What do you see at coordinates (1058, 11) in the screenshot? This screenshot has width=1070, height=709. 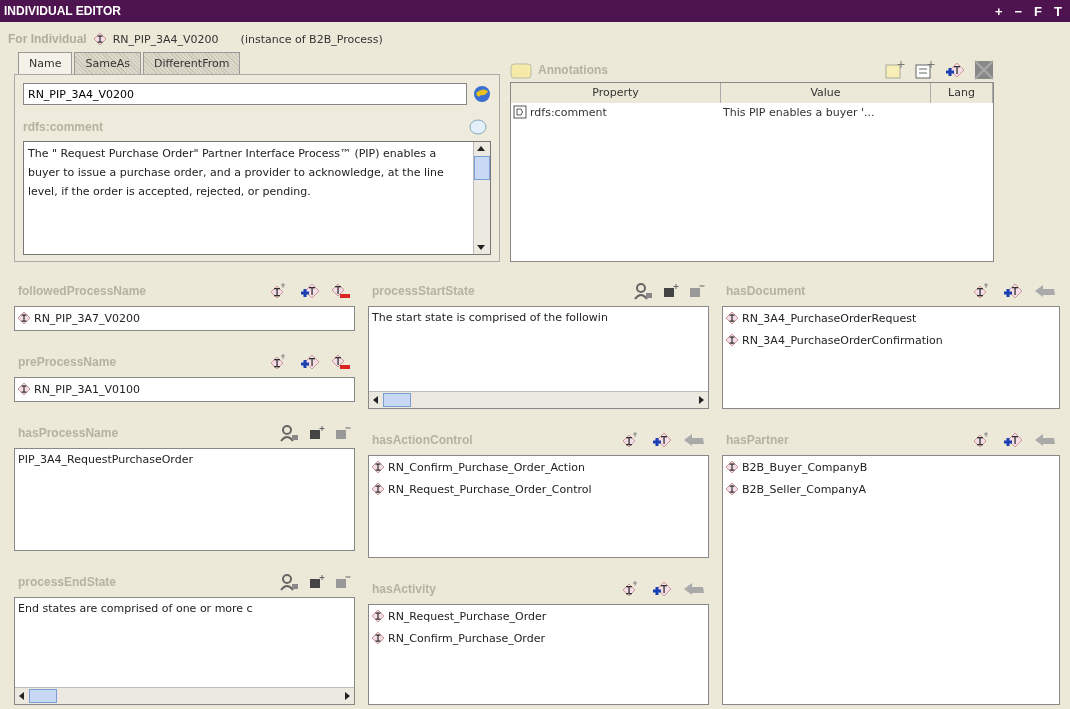 I see `window-control-button: T` at bounding box center [1058, 11].